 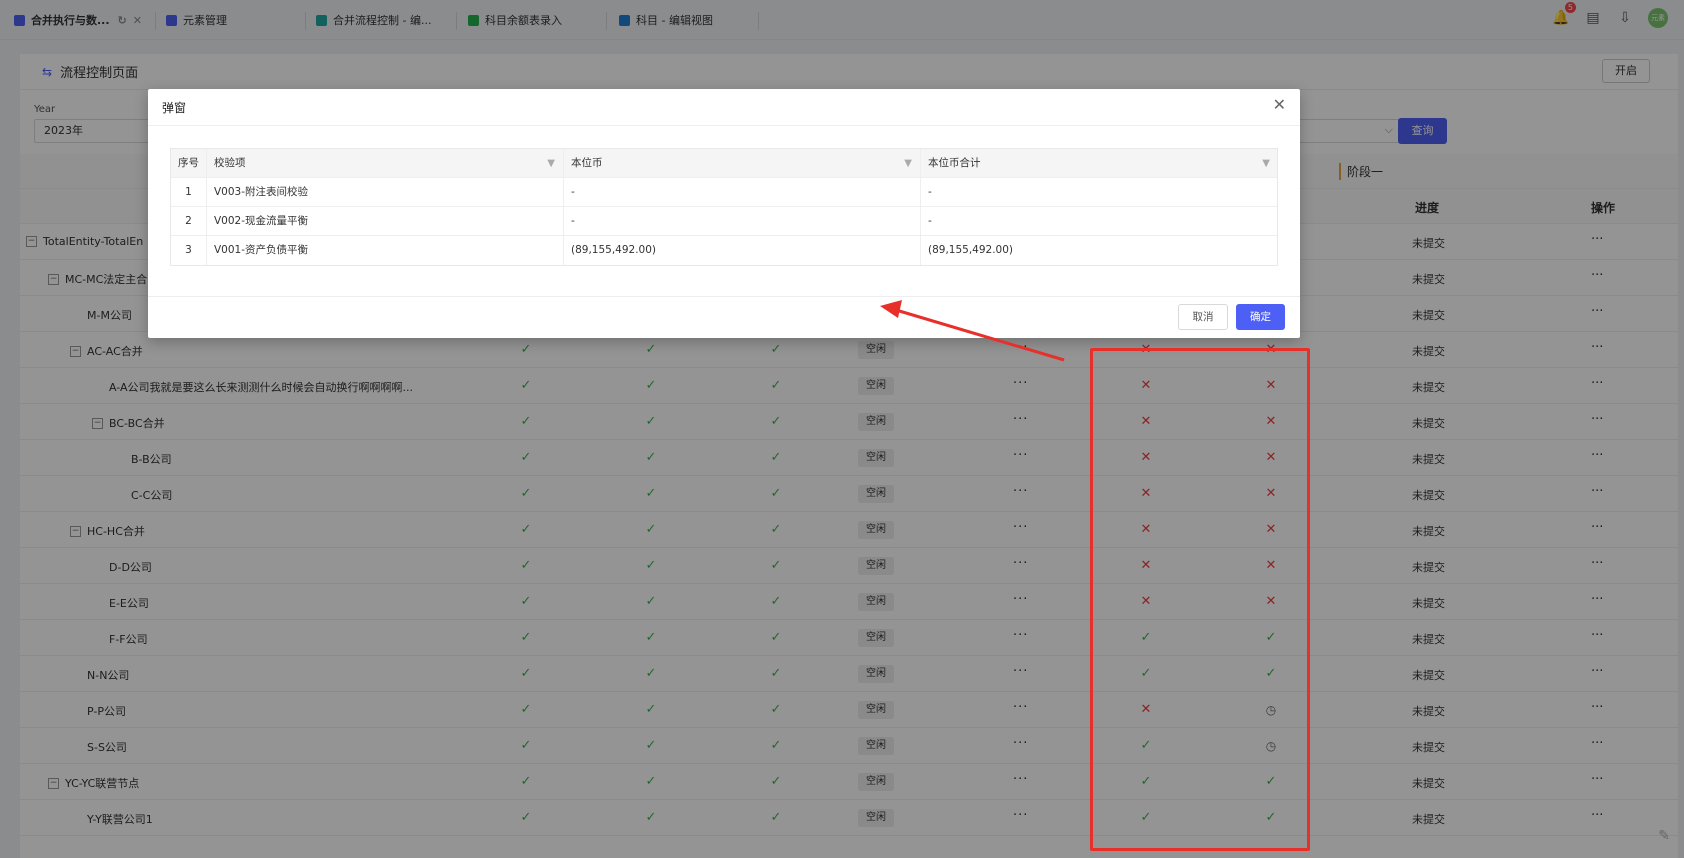 I want to click on annotation-arrow, so click(x=972, y=331).